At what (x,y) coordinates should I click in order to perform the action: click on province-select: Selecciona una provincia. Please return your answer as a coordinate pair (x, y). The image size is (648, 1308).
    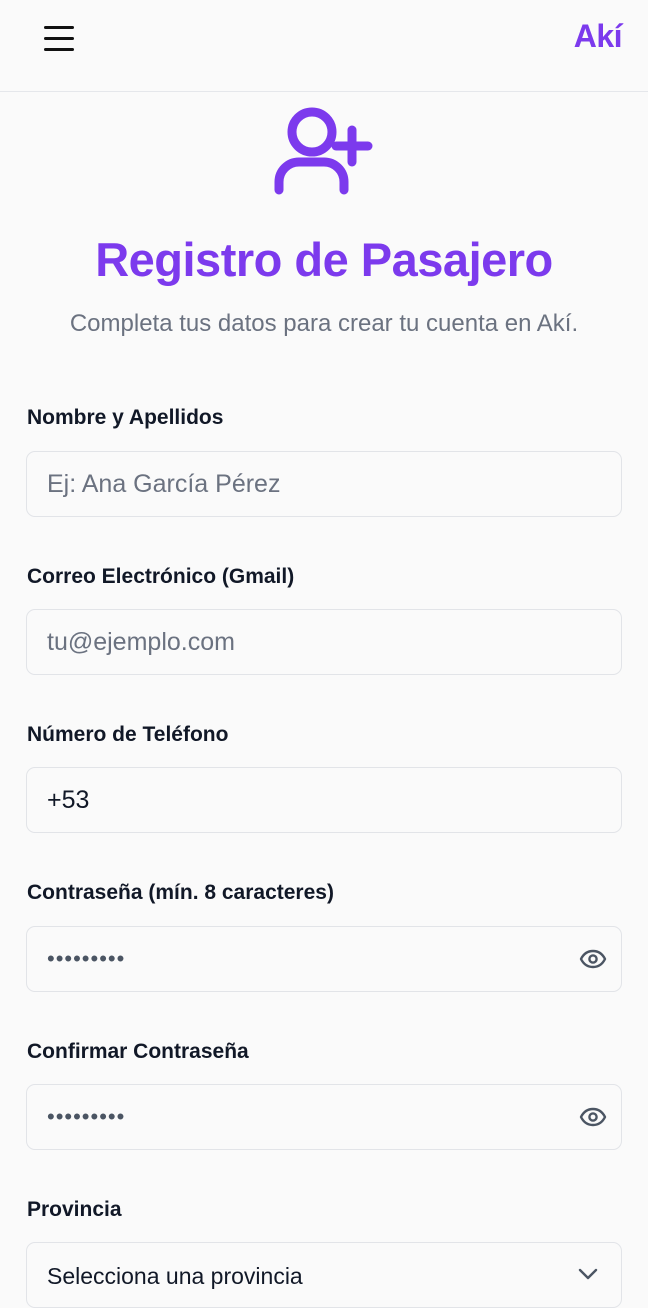
    Looking at the image, I should click on (324, 1275).